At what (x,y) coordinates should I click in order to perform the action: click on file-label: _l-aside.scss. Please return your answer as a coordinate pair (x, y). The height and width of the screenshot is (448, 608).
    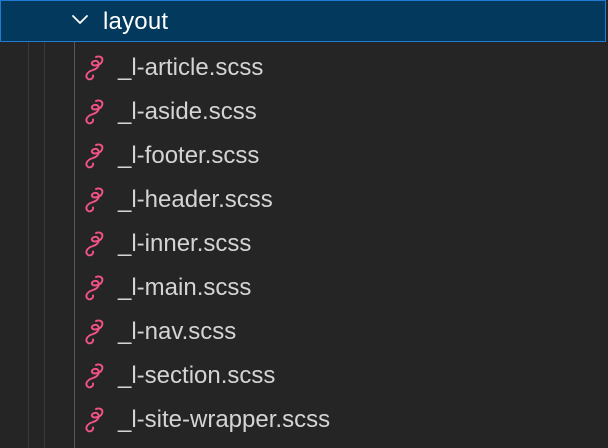
    Looking at the image, I should click on (187, 112).